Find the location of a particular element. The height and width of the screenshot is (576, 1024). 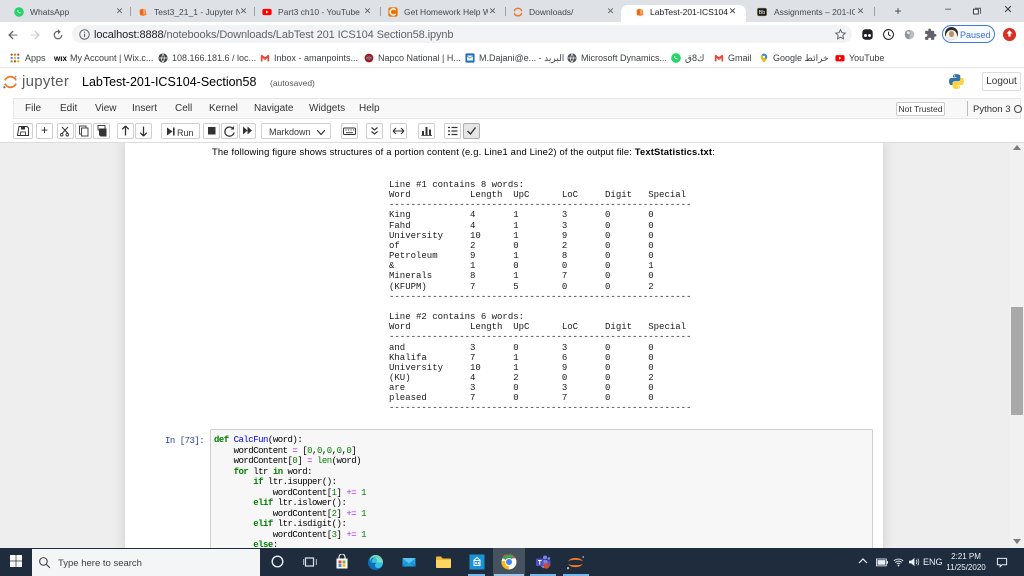

svg-text: Bb is located at coordinates (762, 13).